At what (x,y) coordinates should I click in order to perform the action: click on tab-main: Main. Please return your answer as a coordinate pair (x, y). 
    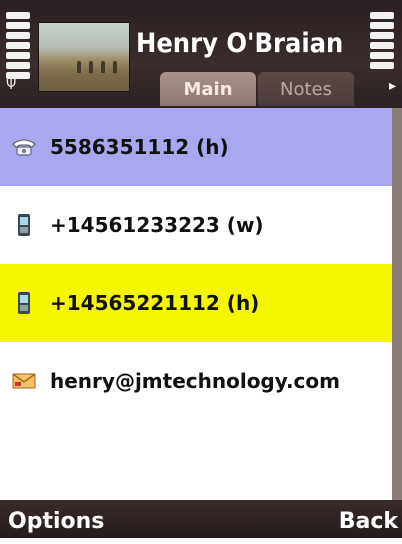
    Looking at the image, I should click on (208, 89).